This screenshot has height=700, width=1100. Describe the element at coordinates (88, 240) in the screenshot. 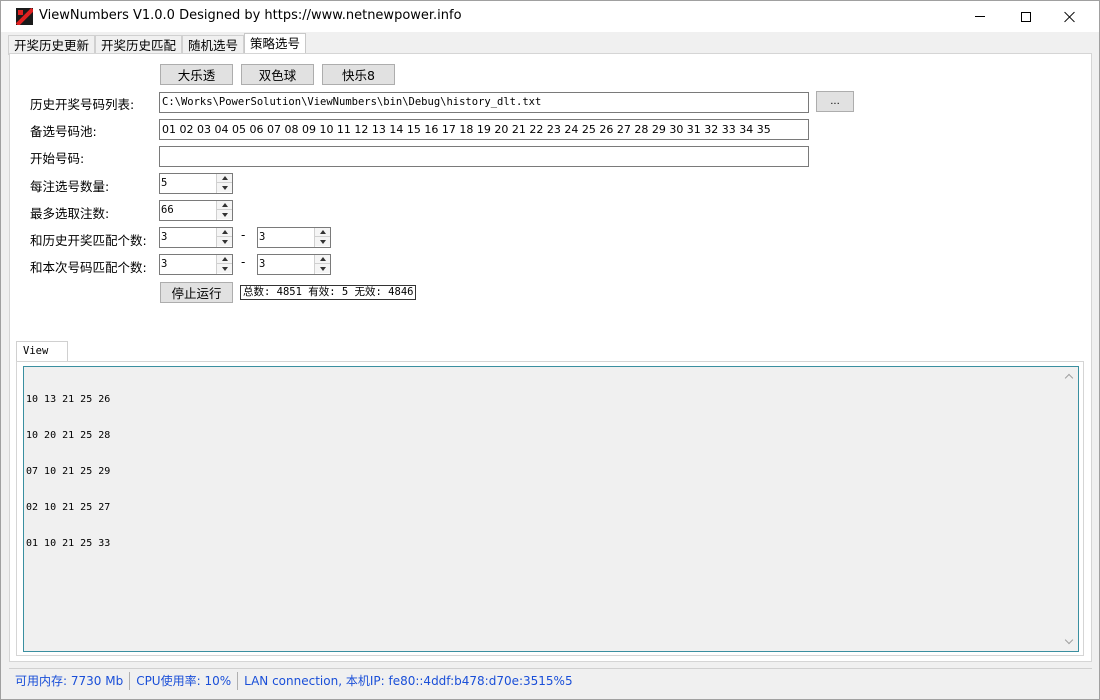

I see `history-match-label: 和历史开奖匹配个数:` at that location.